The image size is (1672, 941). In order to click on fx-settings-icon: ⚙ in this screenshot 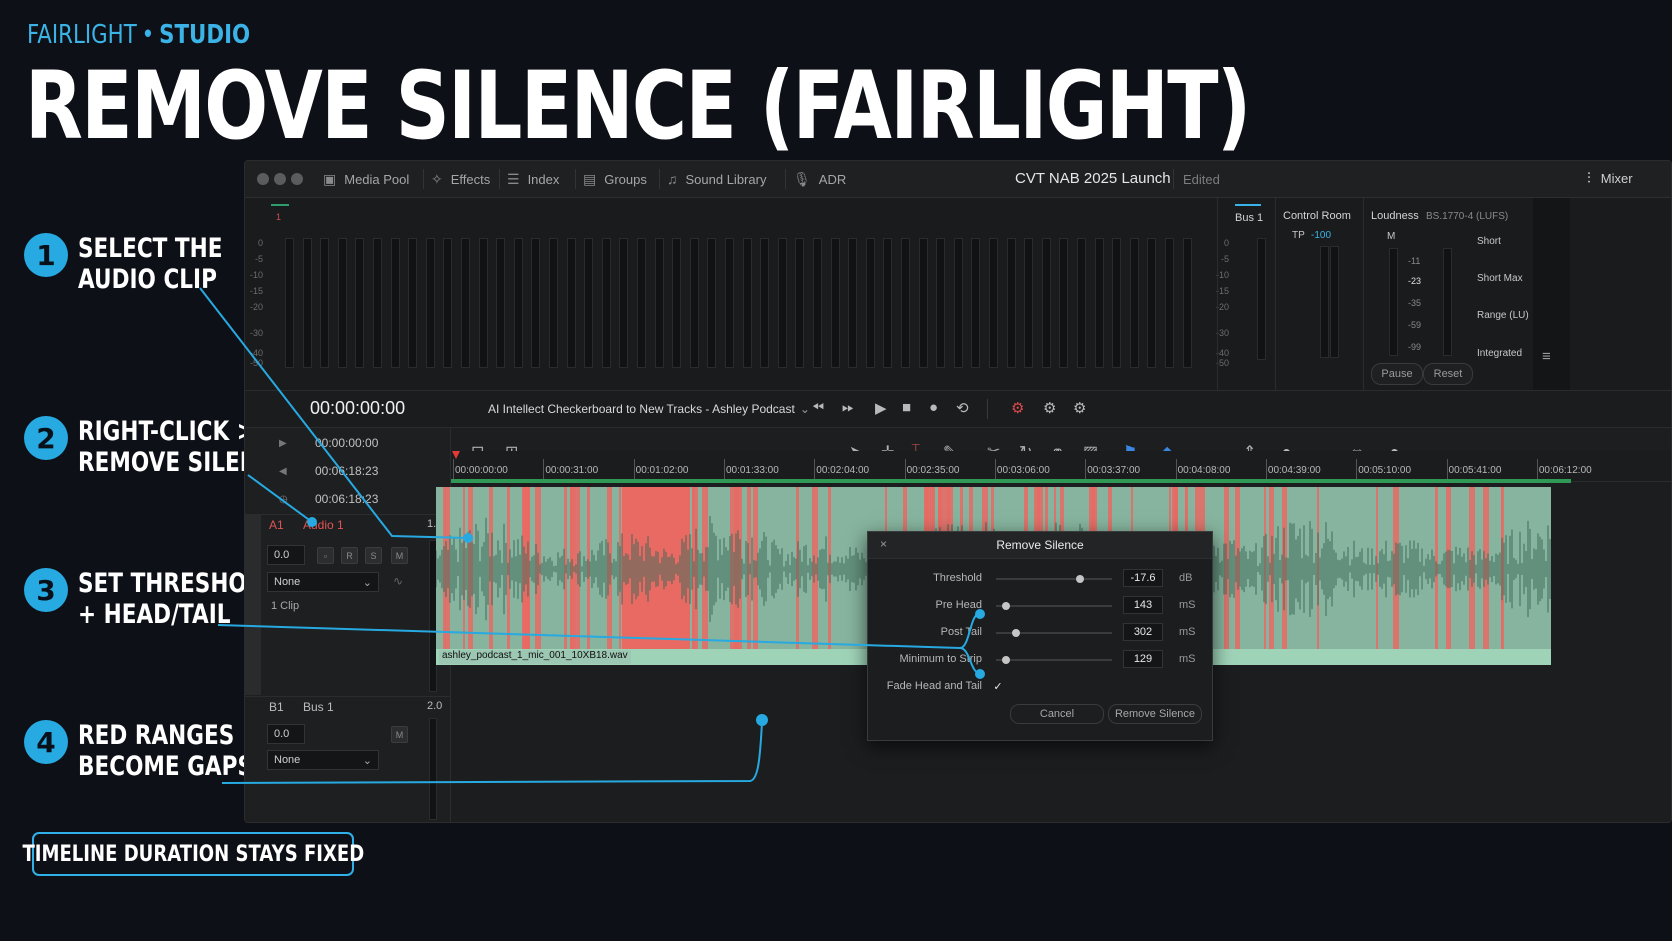, I will do `click(1079, 408)`.